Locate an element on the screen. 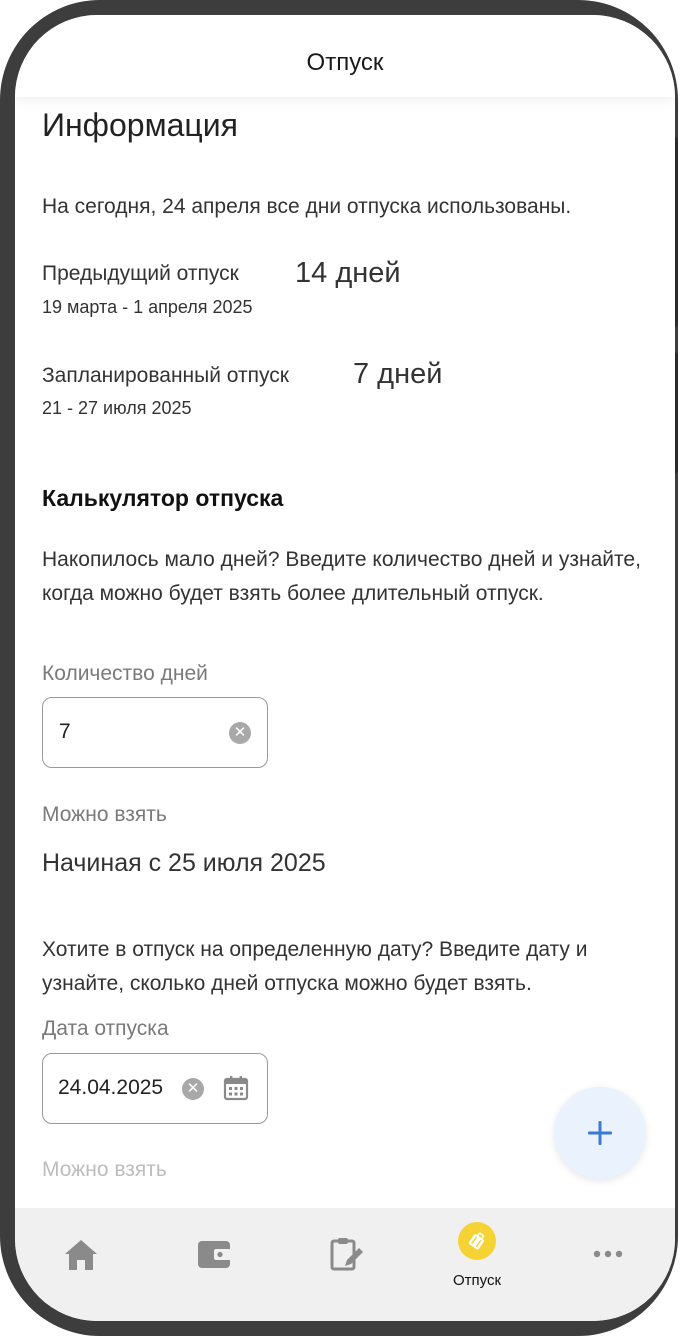  nav-item-wallet is located at coordinates (213, 1264).